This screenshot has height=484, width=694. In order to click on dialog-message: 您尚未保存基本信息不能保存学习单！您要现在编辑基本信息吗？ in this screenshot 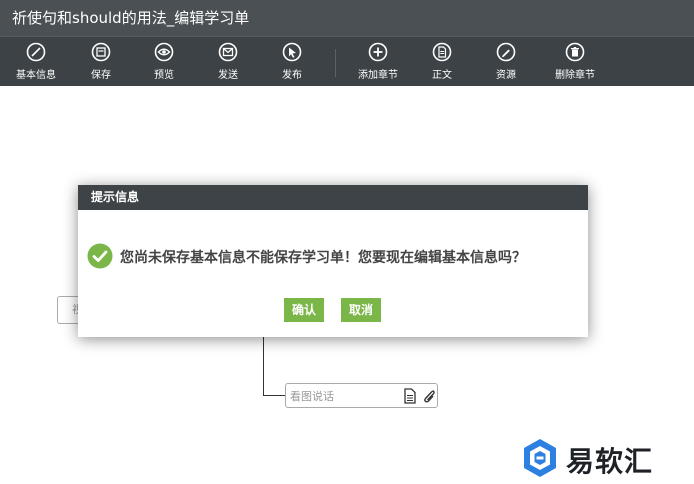, I will do `click(323, 258)`.